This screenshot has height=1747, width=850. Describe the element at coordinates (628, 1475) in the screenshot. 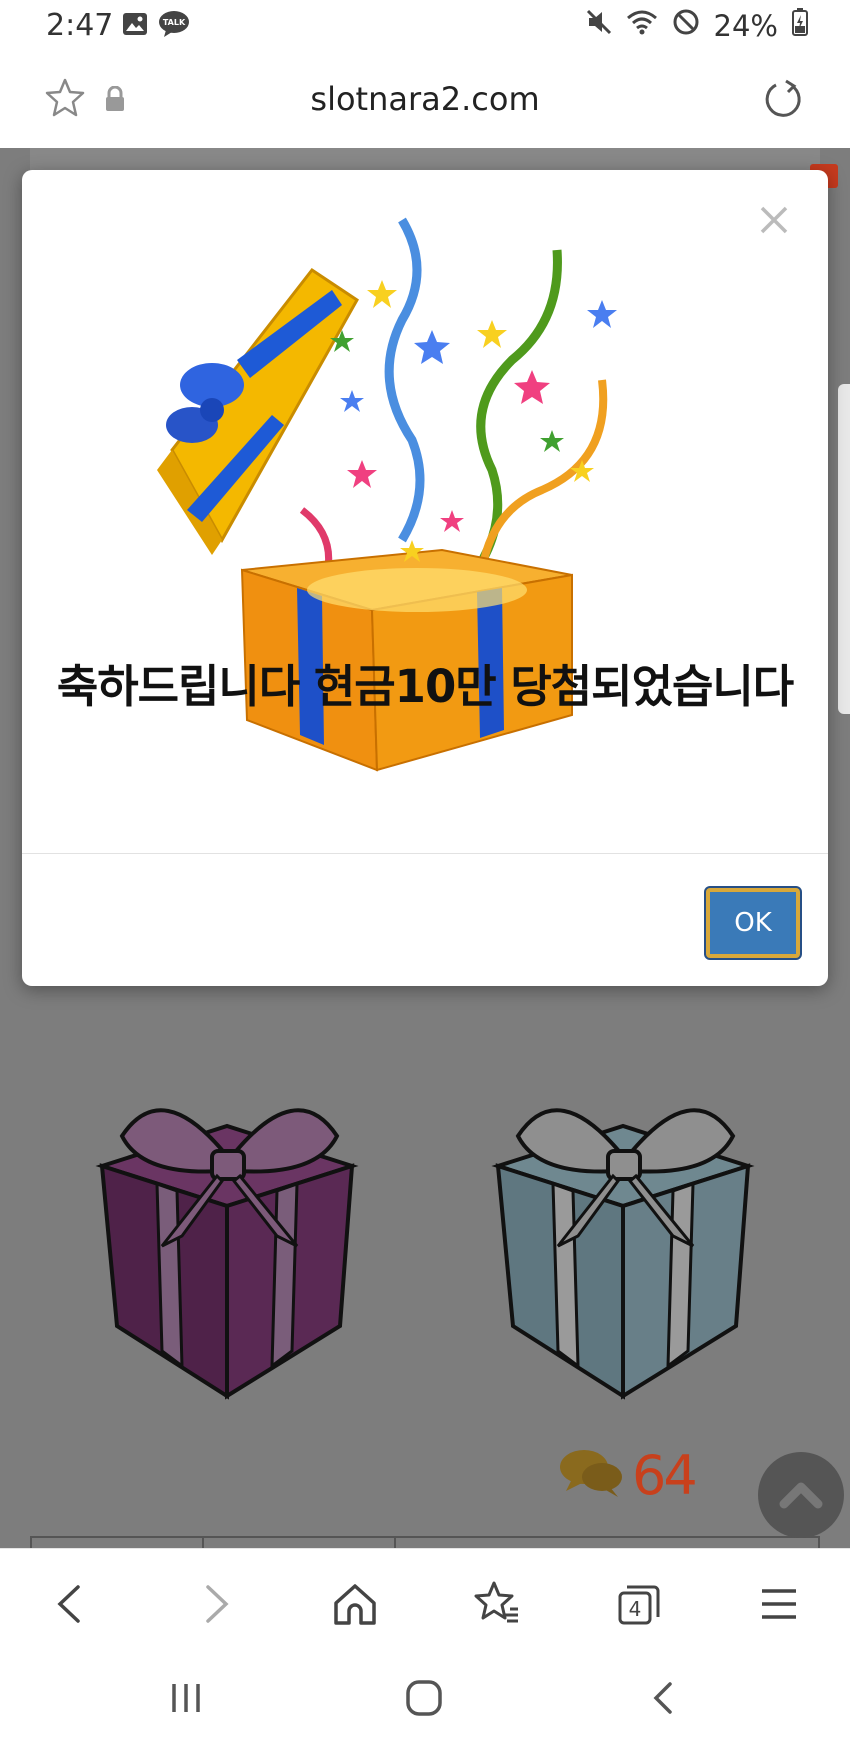

I see `comment-count: 64` at that location.